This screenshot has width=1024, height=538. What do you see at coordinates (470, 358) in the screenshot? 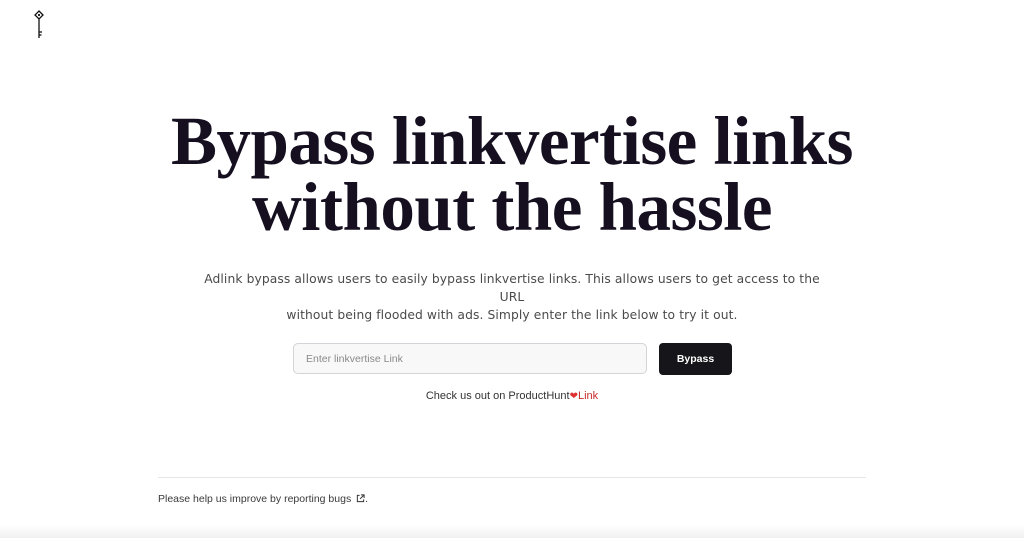
I see `link-input` at bounding box center [470, 358].